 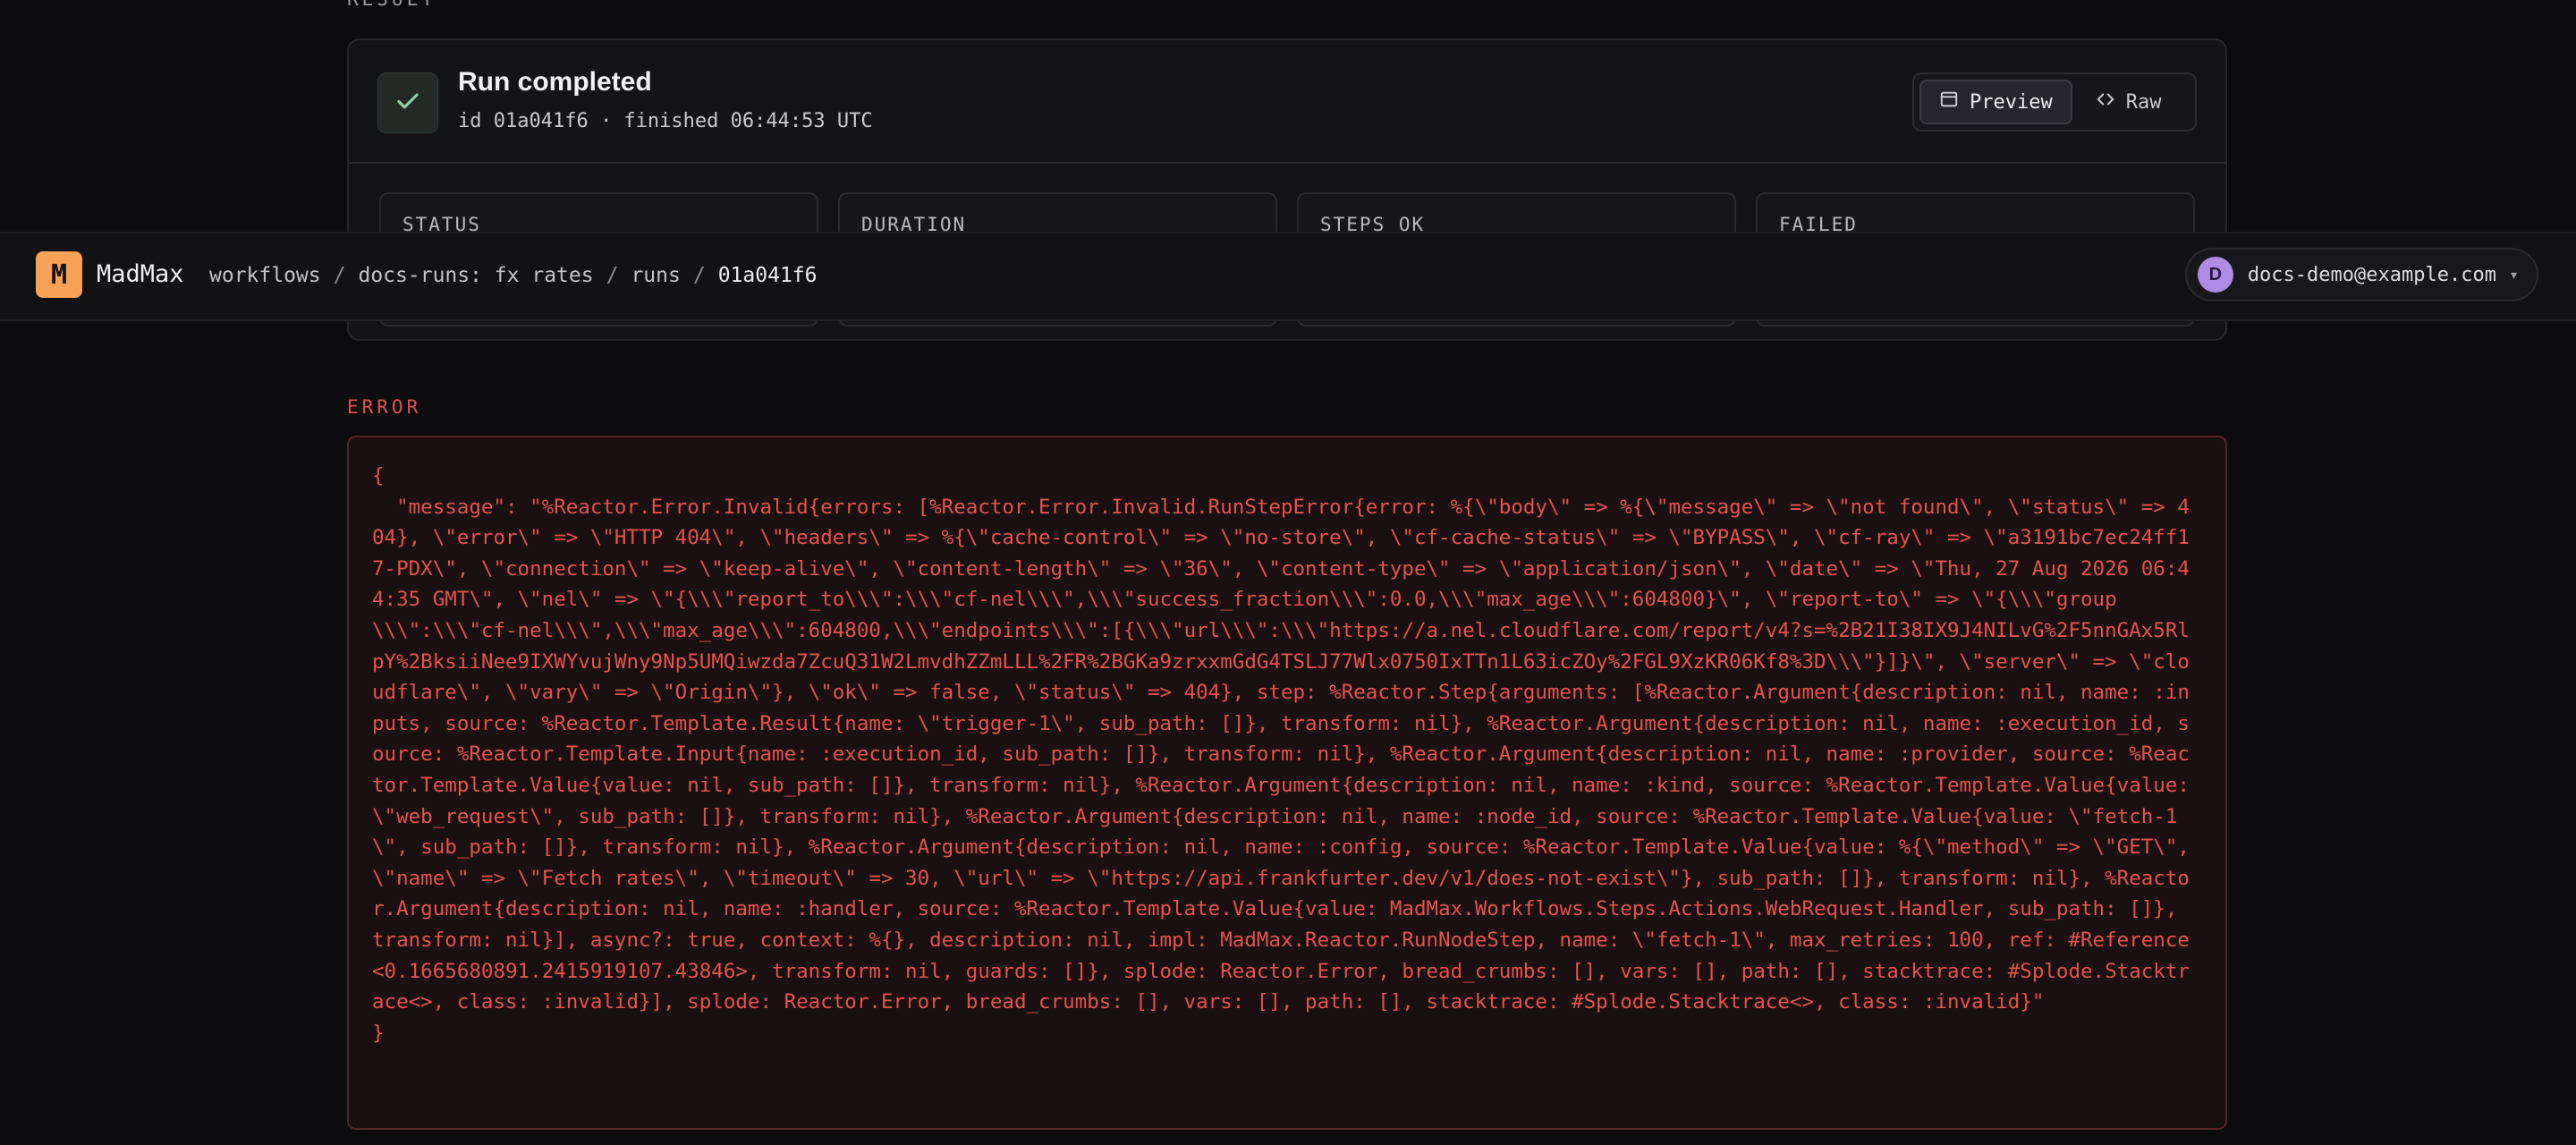 What do you see at coordinates (914, 224) in the screenshot?
I see `stat-label: DURATION` at bounding box center [914, 224].